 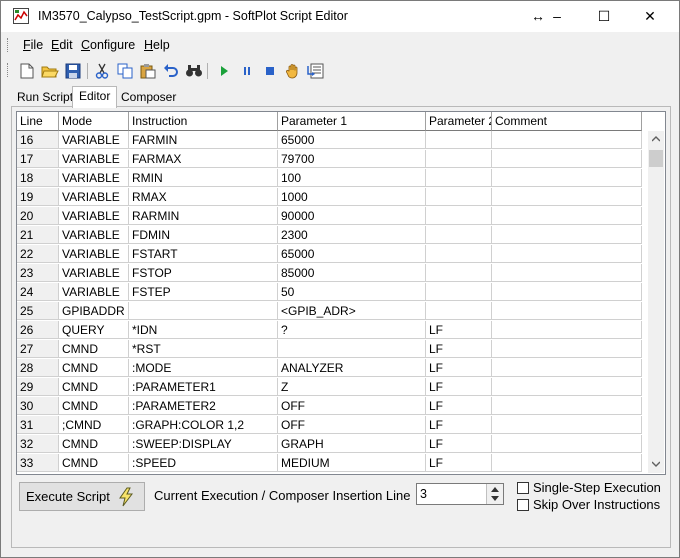 What do you see at coordinates (329, 254) in the screenshot?
I see `table-row: 22 VARIABLE FSTART 65000` at bounding box center [329, 254].